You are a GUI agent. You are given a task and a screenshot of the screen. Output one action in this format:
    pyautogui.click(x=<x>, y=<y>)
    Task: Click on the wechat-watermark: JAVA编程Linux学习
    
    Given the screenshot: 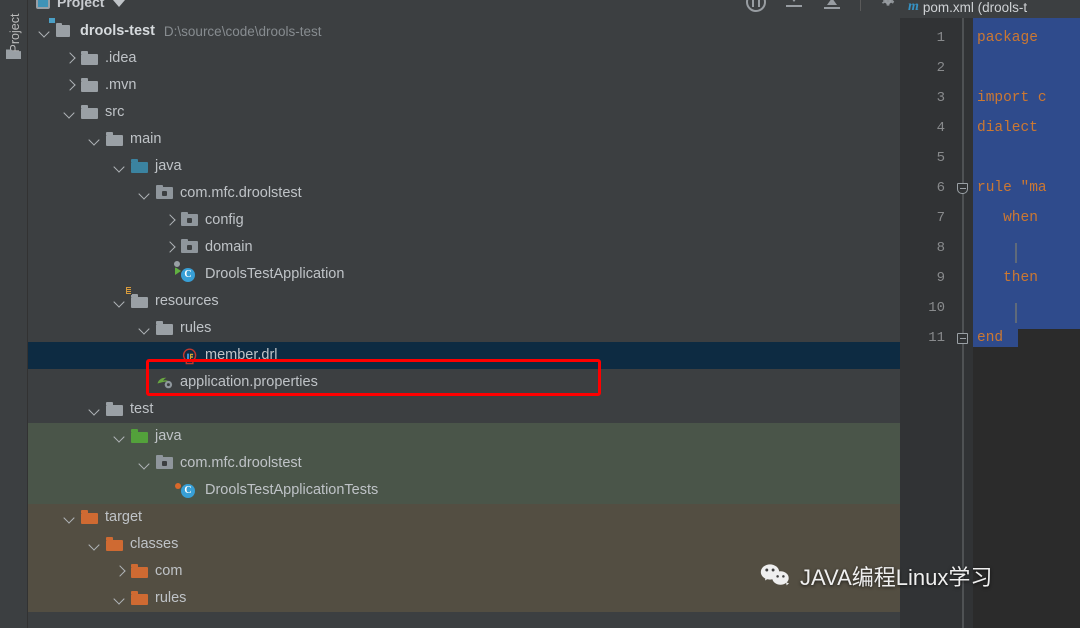 What is the action you would take?
    pyautogui.click(x=876, y=576)
    